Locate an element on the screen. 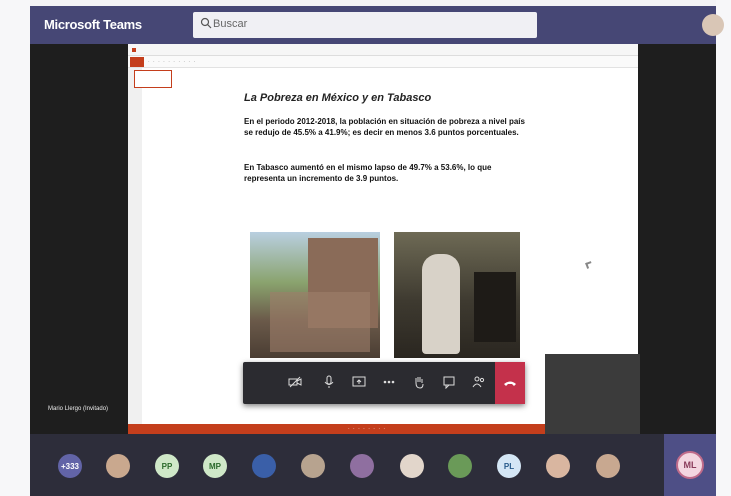 This screenshot has height=496, width=731. camera-off-icon is located at coordinates (295, 382).